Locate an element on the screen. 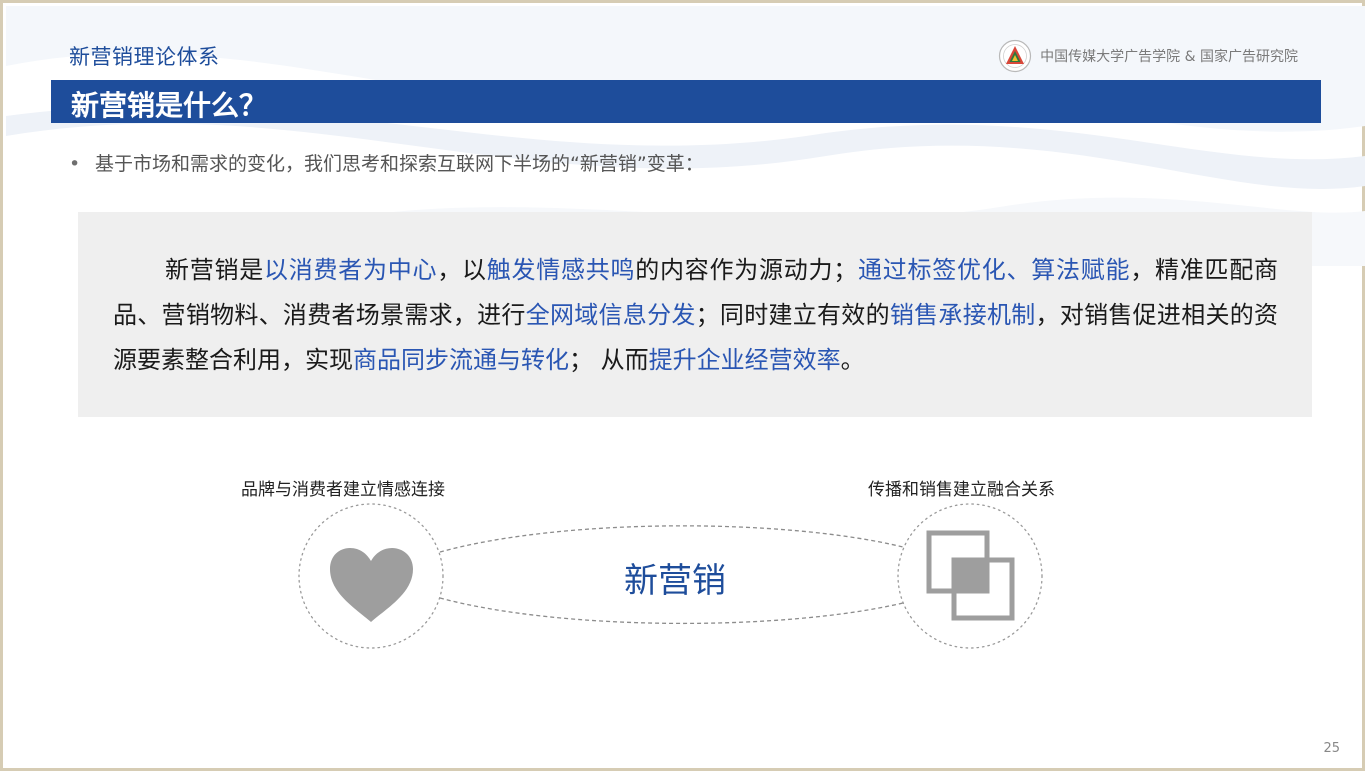  connector-top-arc is located at coordinates (671, 539).